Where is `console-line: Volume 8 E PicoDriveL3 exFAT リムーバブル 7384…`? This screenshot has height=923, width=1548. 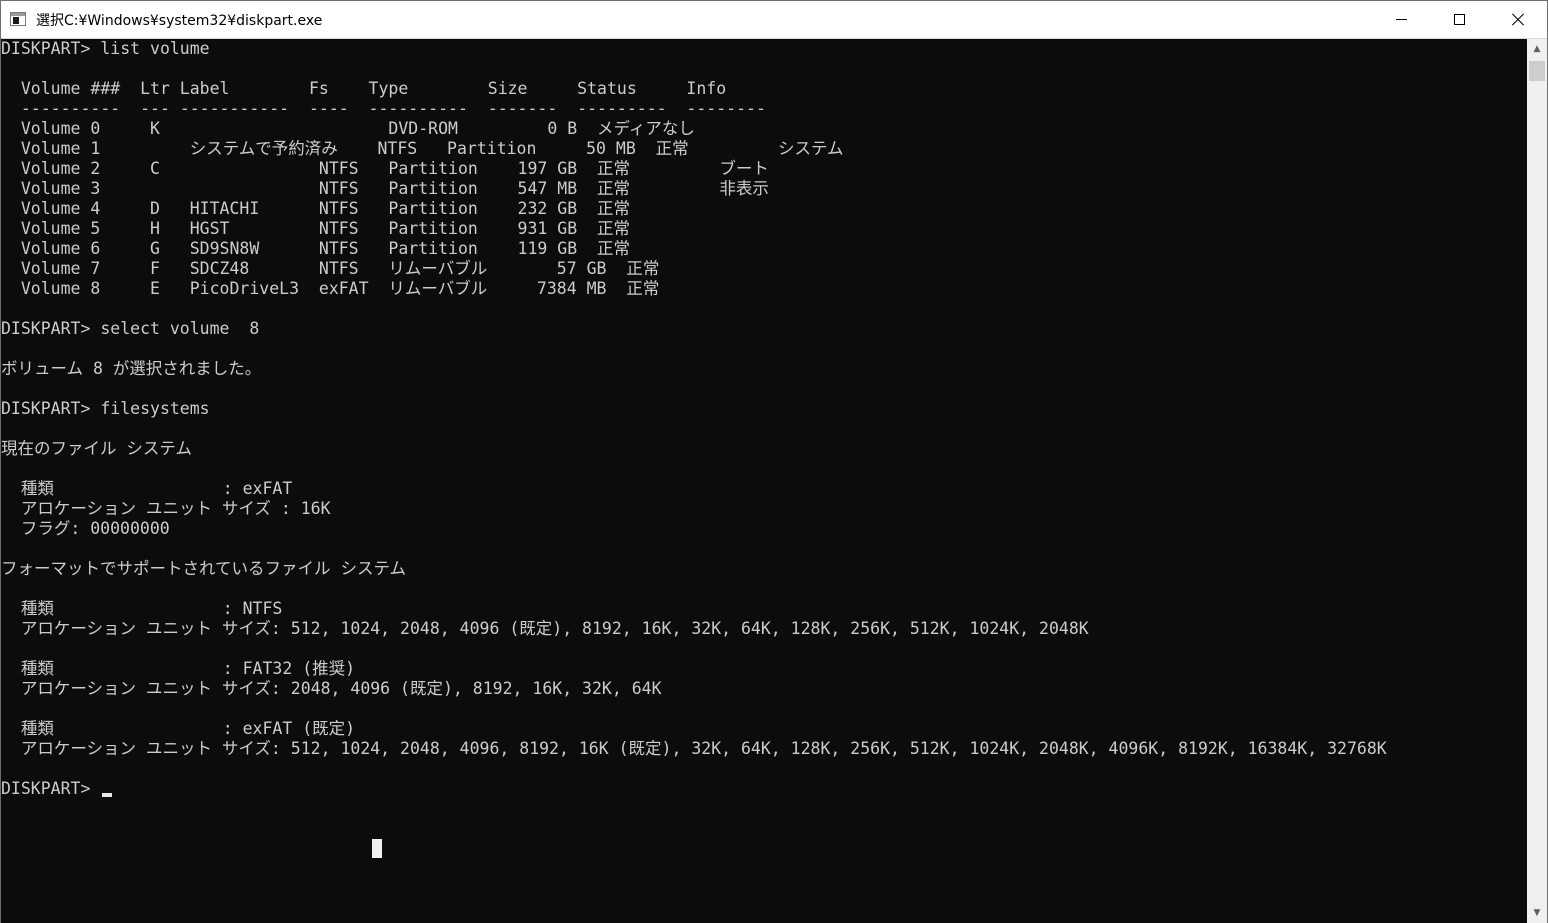
console-line: Volume 8 E PicoDriveL3 exFAT リムーバブル 7384… is located at coordinates (330, 288).